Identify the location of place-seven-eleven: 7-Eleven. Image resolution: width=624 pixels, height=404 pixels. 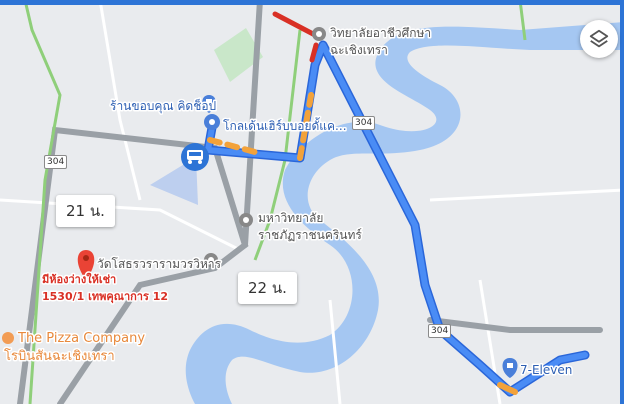
(546, 370).